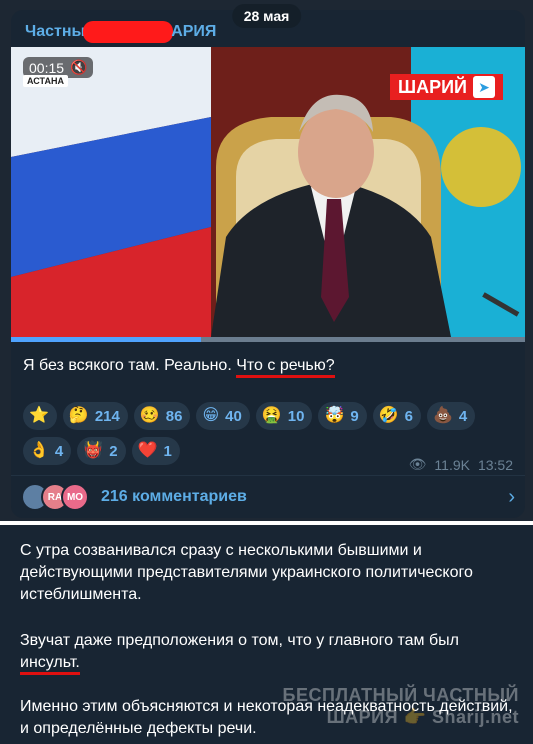  Describe the element at coordinates (39, 450) in the screenshot. I see `ok-hand-icon: 👌` at that location.